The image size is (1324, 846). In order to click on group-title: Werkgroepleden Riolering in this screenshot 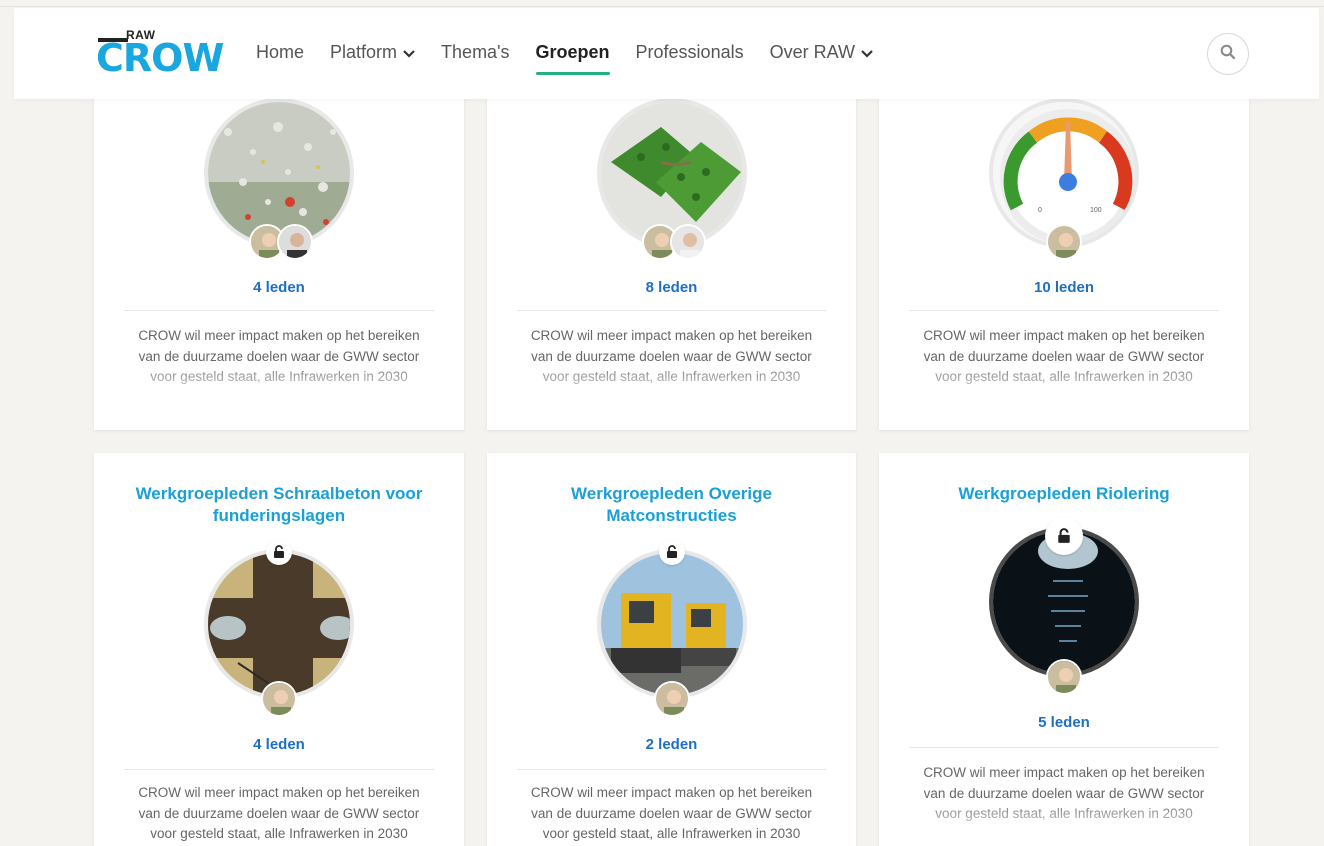, I will do `click(1064, 494)`.